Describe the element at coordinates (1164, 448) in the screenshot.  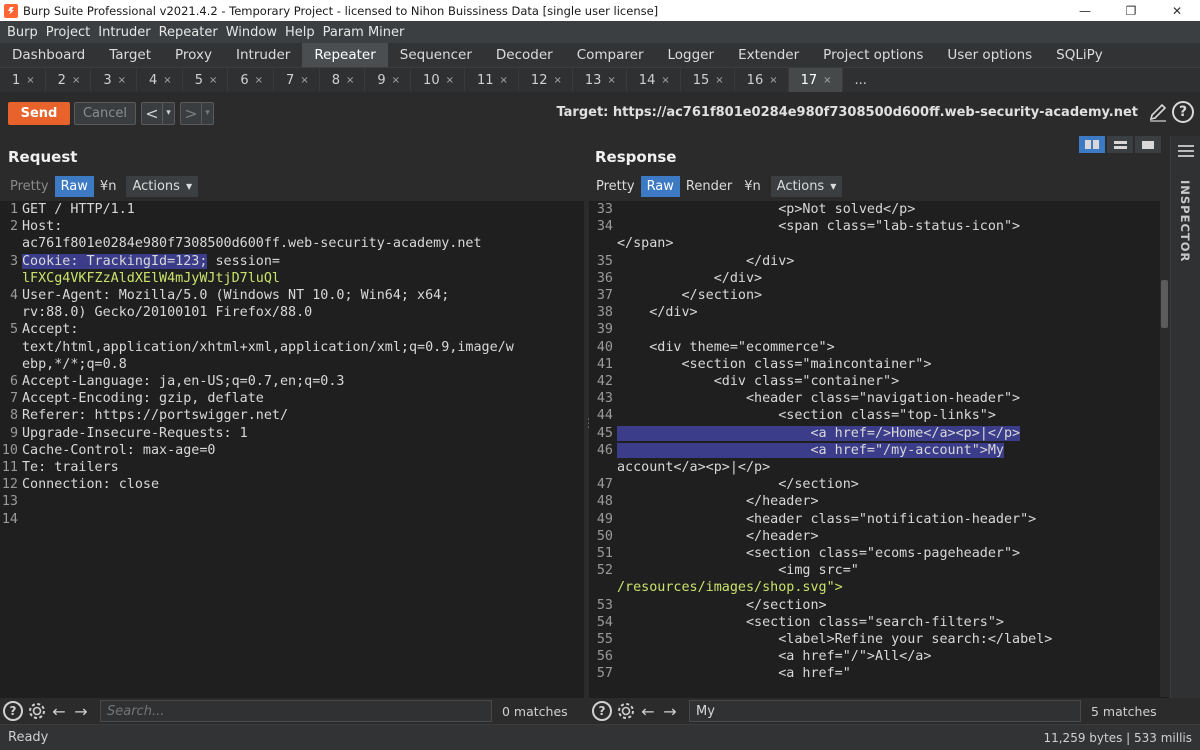
I see `response-scrollbar` at that location.